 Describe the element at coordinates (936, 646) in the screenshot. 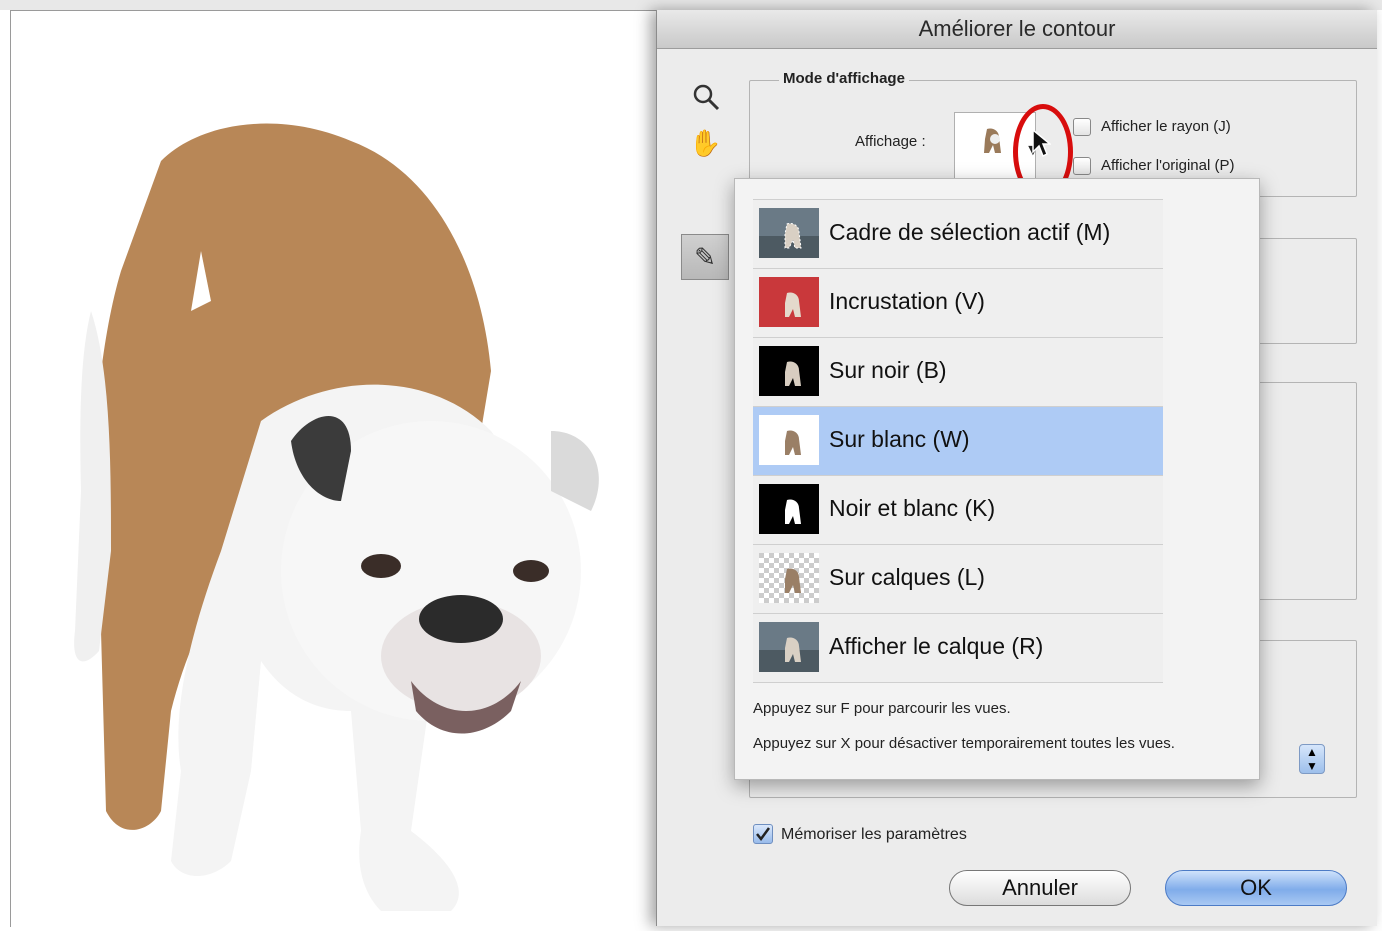

I see `menu-item-label: Afficher le calque (R)` at that location.